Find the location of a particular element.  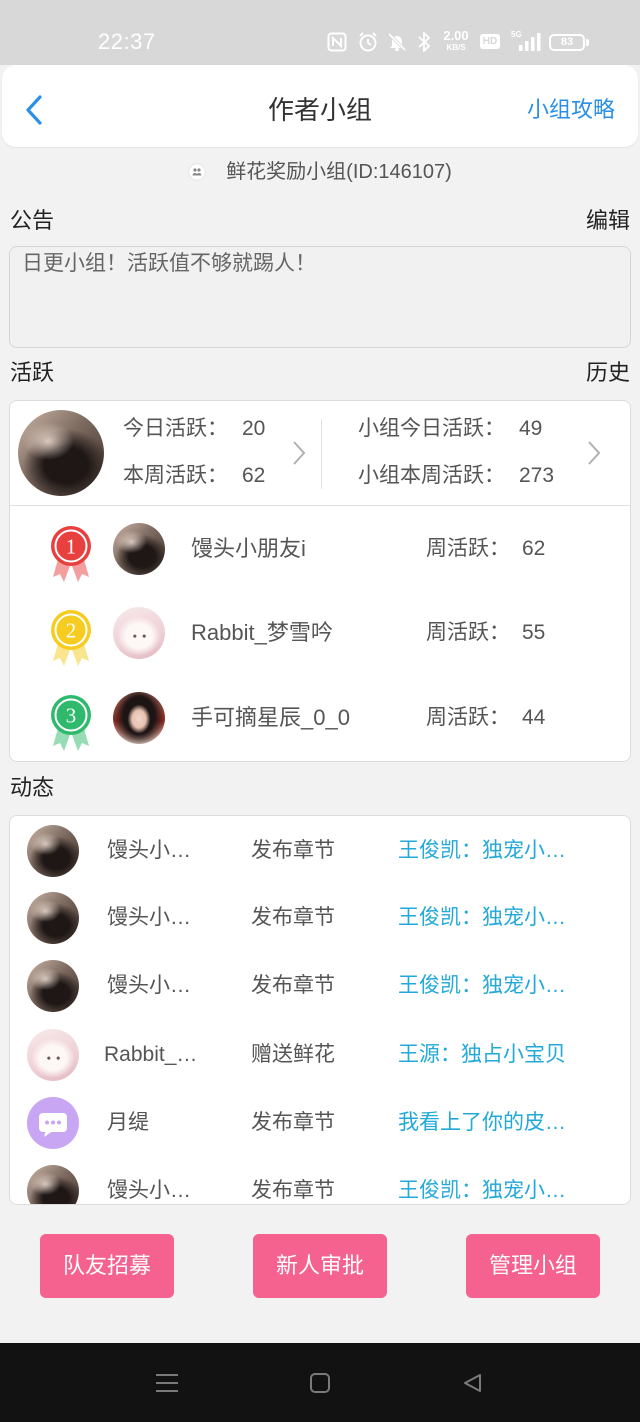

system-nav-bar is located at coordinates (320, 1382).